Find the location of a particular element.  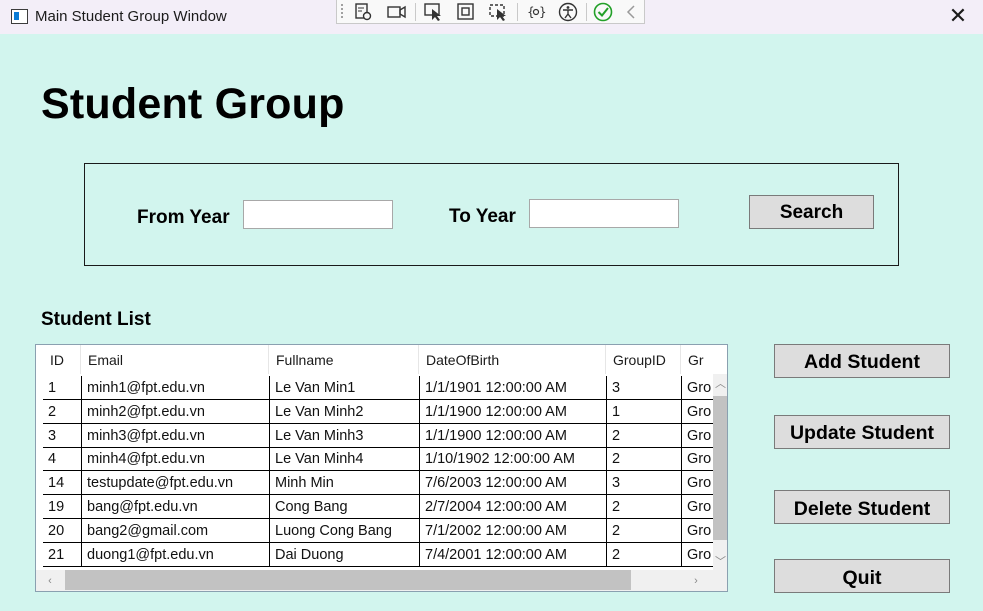

cell-groupid: 1 is located at coordinates (643, 411).